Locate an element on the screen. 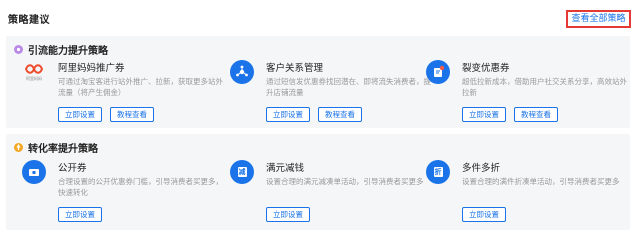  card-description: 设置合理的满件折凑单活动，引导消费者买更多 is located at coordinates (541, 181).